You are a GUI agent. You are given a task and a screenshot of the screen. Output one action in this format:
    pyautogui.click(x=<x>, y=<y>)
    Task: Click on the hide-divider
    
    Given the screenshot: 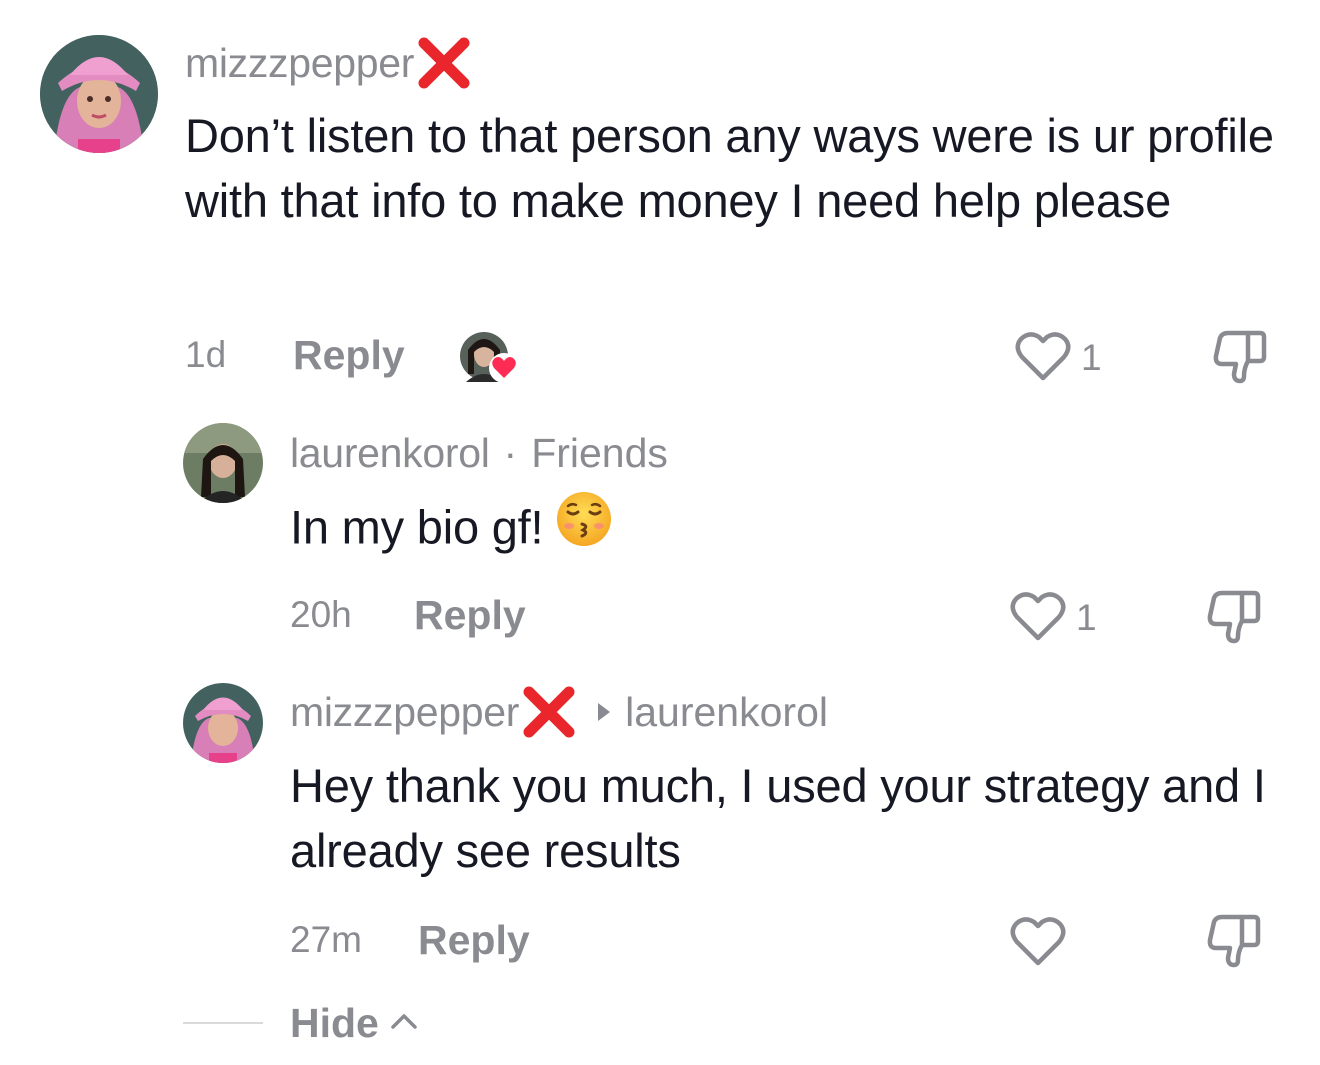 What is the action you would take?
    pyautogui.click(x=223, y=1023)
    